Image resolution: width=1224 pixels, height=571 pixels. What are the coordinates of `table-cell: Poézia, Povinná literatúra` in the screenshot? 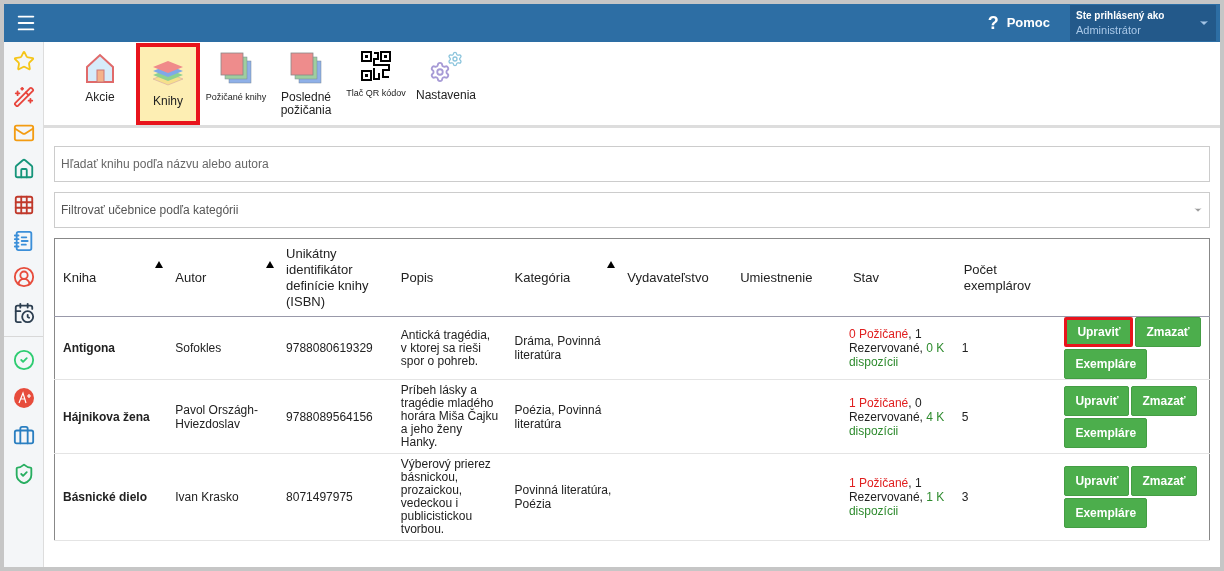 It's located at (563, 416).